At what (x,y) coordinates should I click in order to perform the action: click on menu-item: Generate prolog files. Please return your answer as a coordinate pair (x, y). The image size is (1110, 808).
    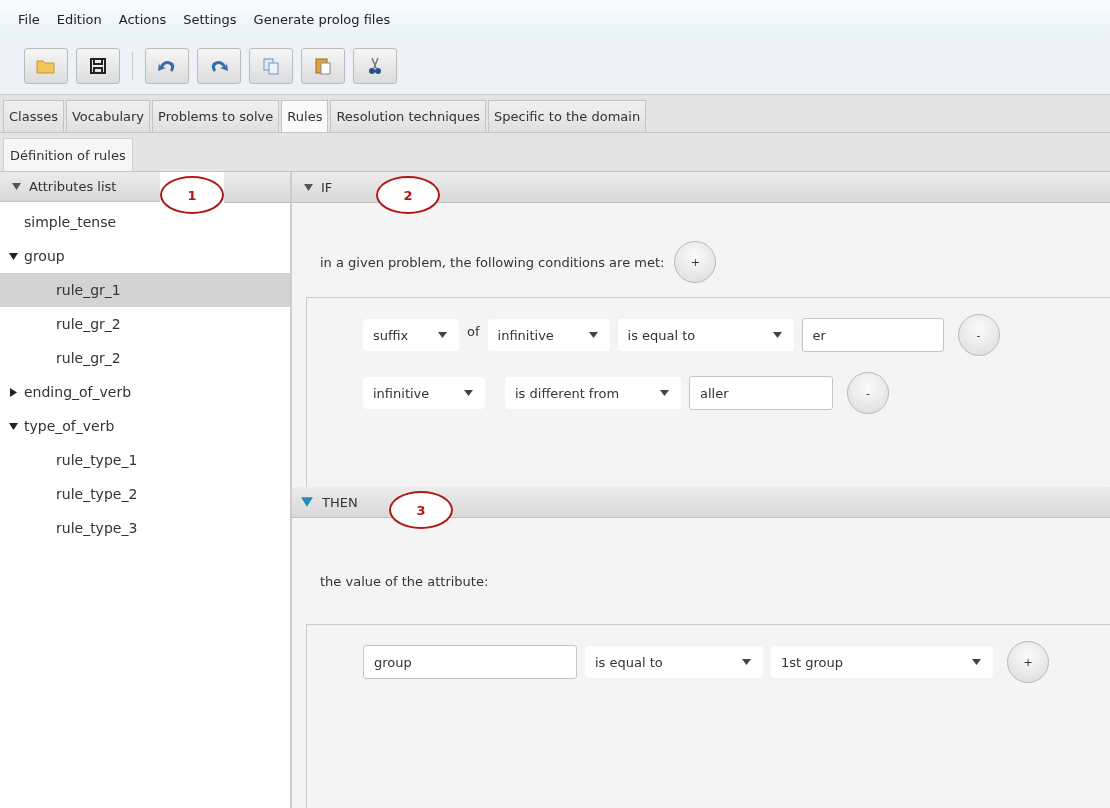
    Looking at the image, I should click on (322, 19).